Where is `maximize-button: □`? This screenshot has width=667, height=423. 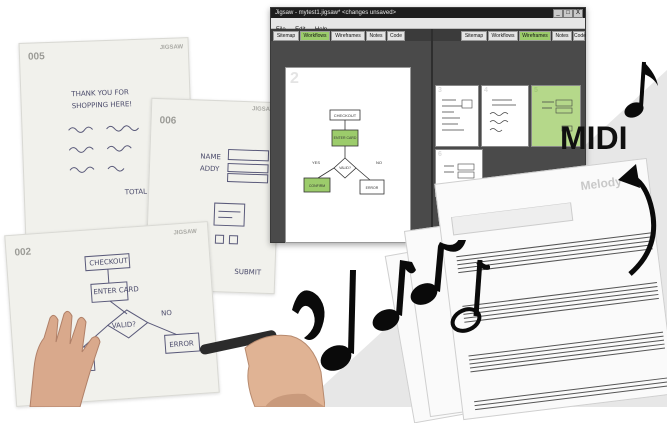 maximize-button: □ is located at coordinates (568, 13).